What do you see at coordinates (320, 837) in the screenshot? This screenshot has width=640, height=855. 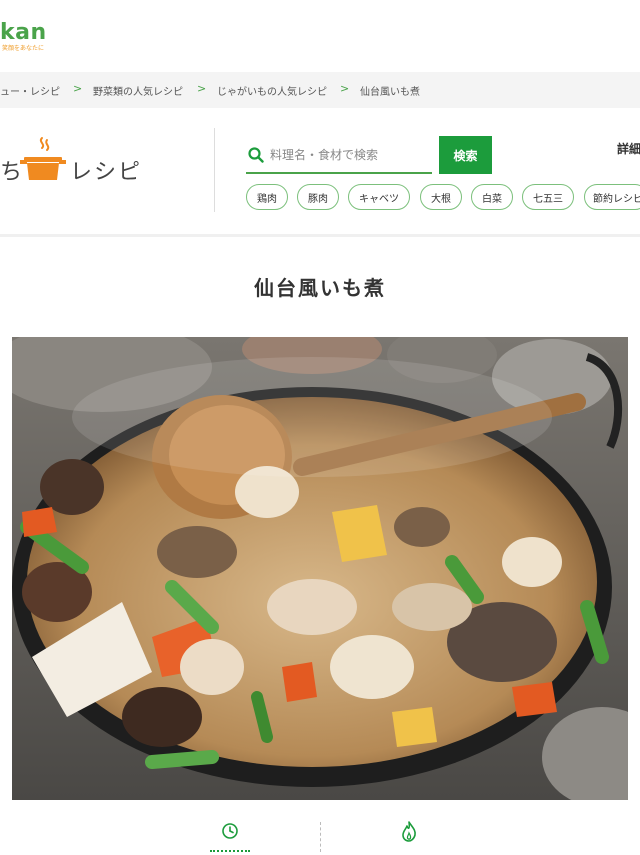 I see `stat-divider` at bounding box center [320, 837].